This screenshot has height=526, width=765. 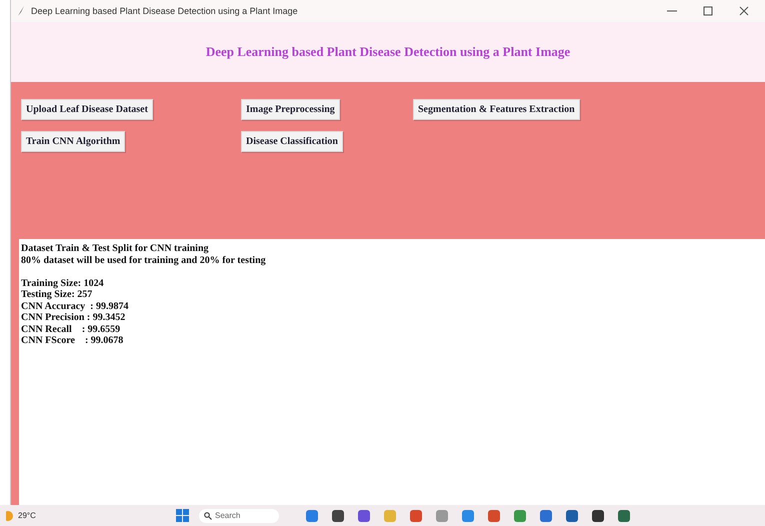 What do you see at coordinates (27, 515) in the screenshot?
I see `temperature: 29°C` at bounding box center [27, 515].